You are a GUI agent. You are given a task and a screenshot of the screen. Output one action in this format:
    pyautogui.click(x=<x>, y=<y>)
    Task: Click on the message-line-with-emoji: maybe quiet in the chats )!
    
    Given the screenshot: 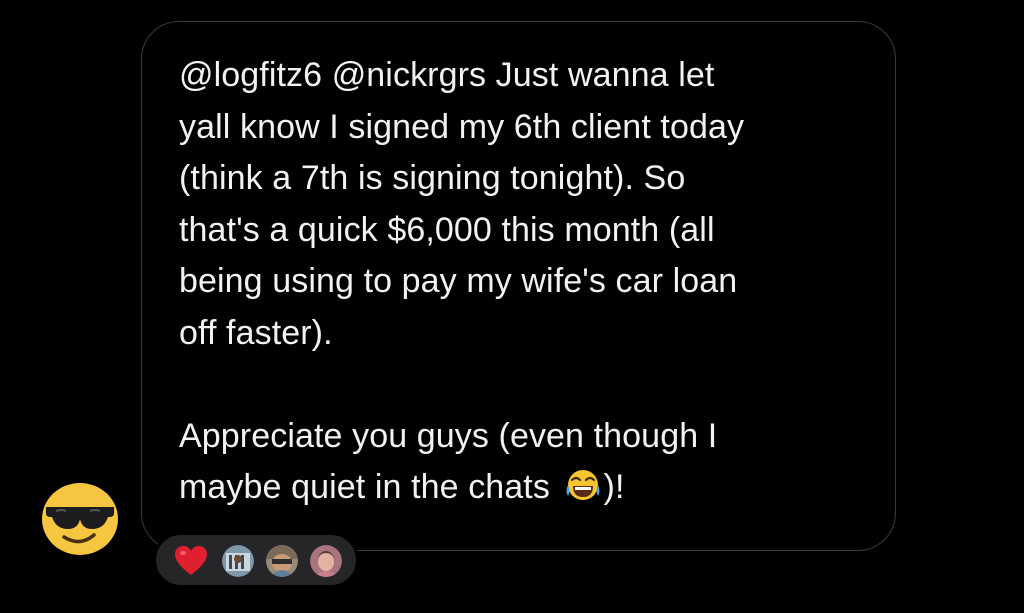 What is the action you would take?
    pyautogui.click(x=524, y=488)
    